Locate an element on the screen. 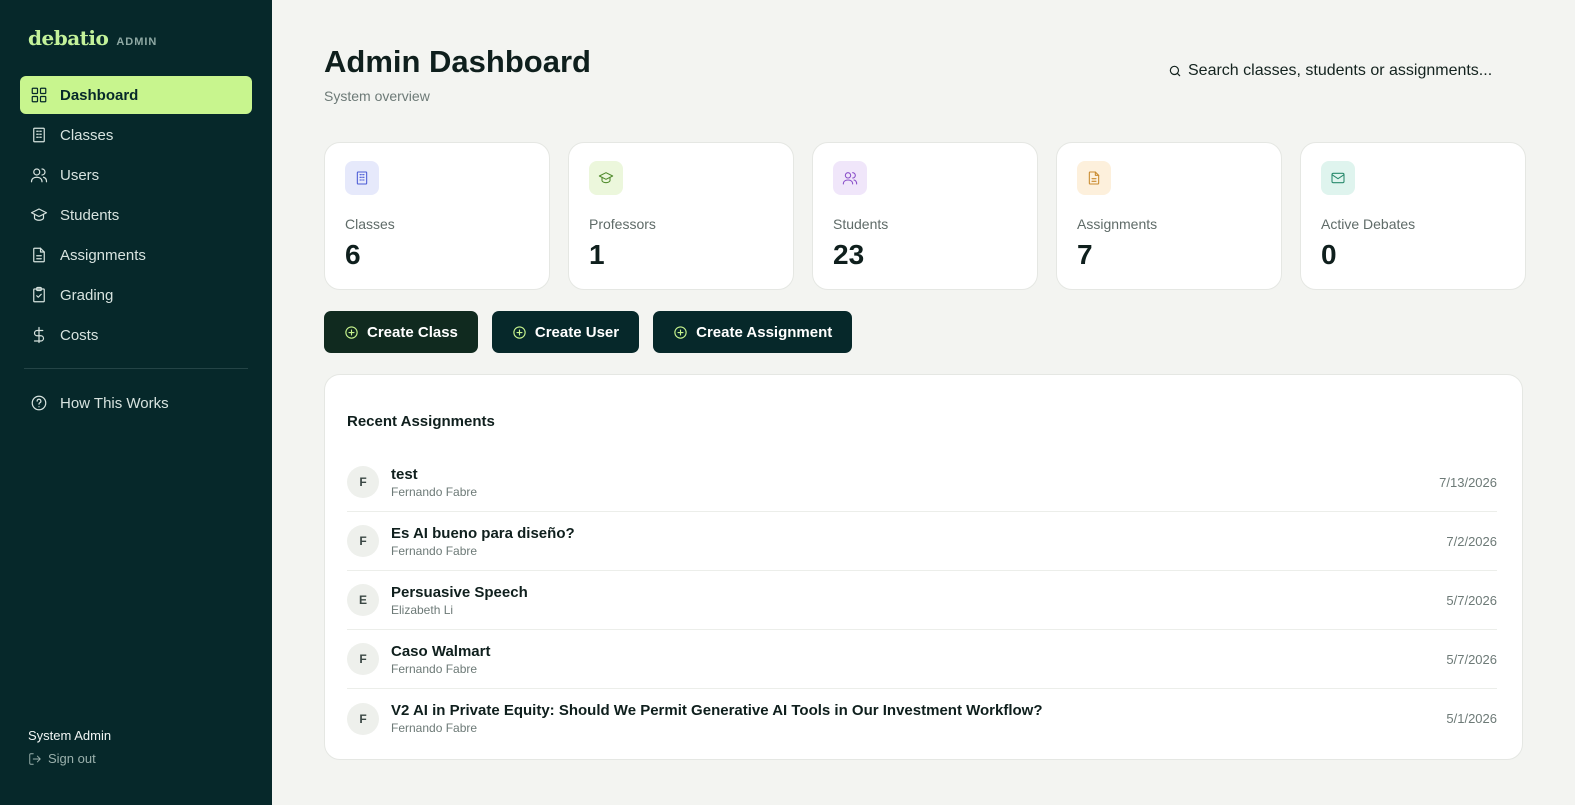 Image resolution: width=1575 pixels, height=805 pixels. grid-icon is located at coordinates (39, 95).